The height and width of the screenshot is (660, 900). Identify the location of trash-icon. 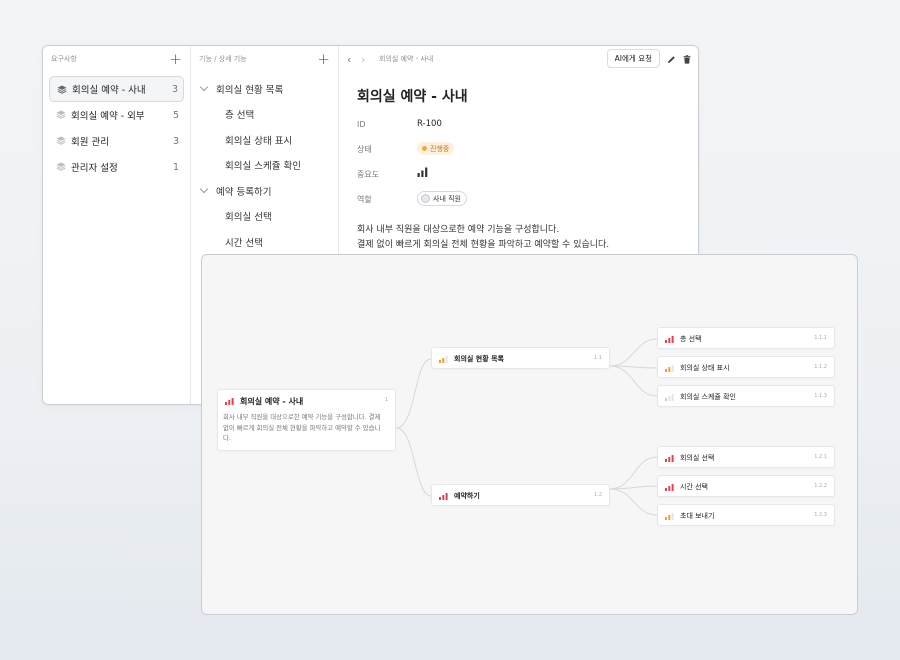
(687, 59).